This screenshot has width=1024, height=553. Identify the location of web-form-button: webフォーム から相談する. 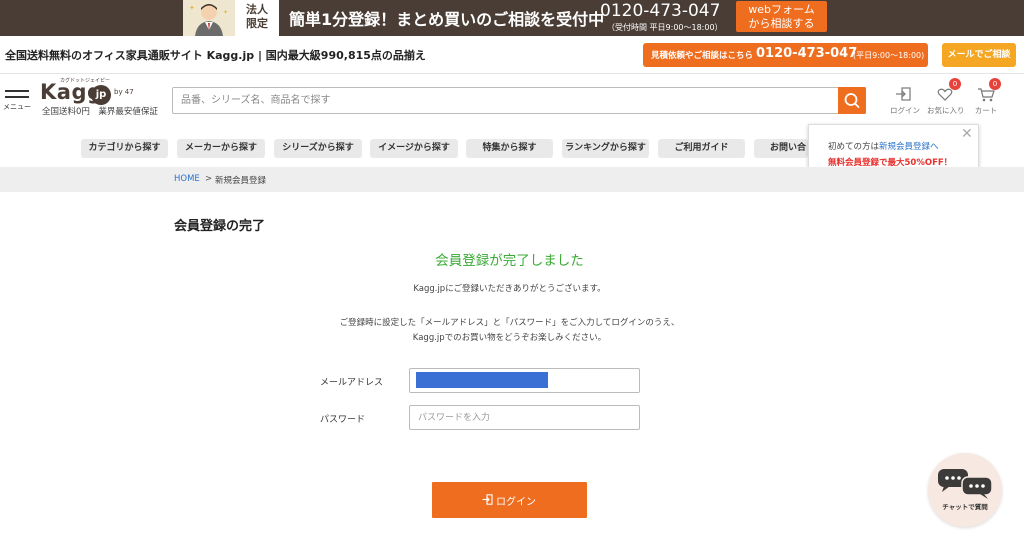
(781, 16).